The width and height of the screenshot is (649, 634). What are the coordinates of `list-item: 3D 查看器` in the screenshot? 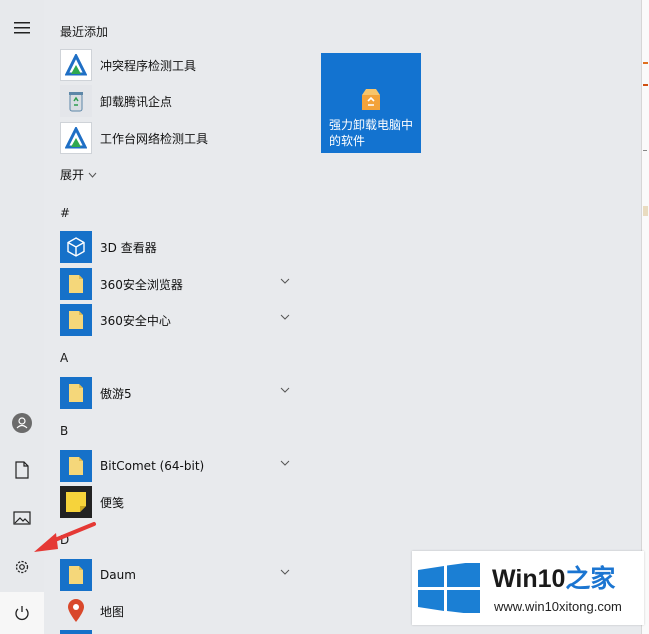 It's located at (180, 247).